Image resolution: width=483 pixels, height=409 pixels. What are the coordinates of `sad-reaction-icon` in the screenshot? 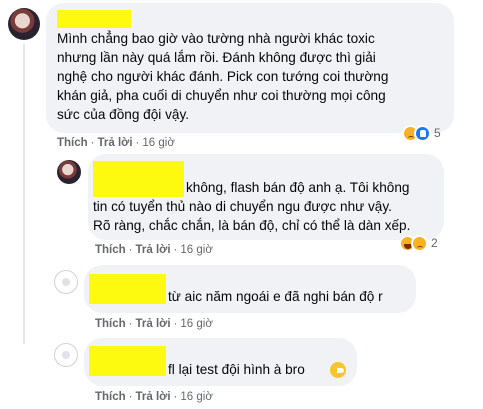 It's located at (419, 243).